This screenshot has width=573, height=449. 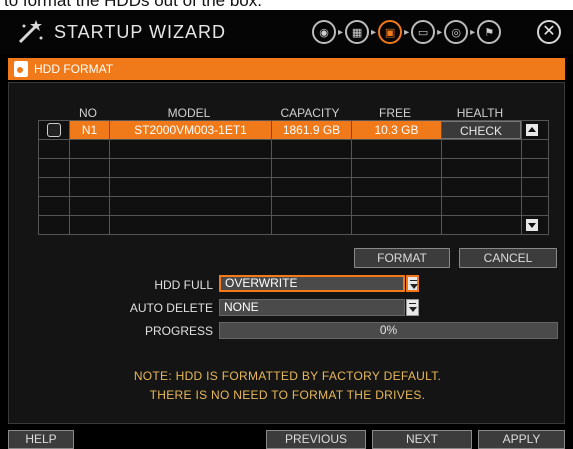 I want to click on column-header-free: FREE, so click(x=394, y=113).